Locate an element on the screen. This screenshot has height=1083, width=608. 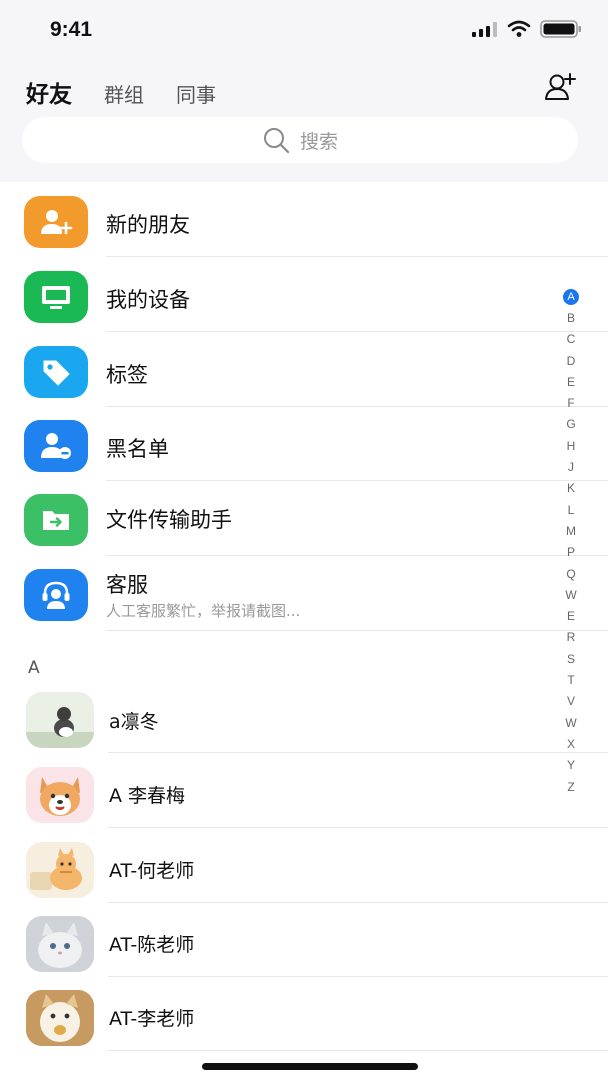
index-letter: X is located at coordinates (571, 744).